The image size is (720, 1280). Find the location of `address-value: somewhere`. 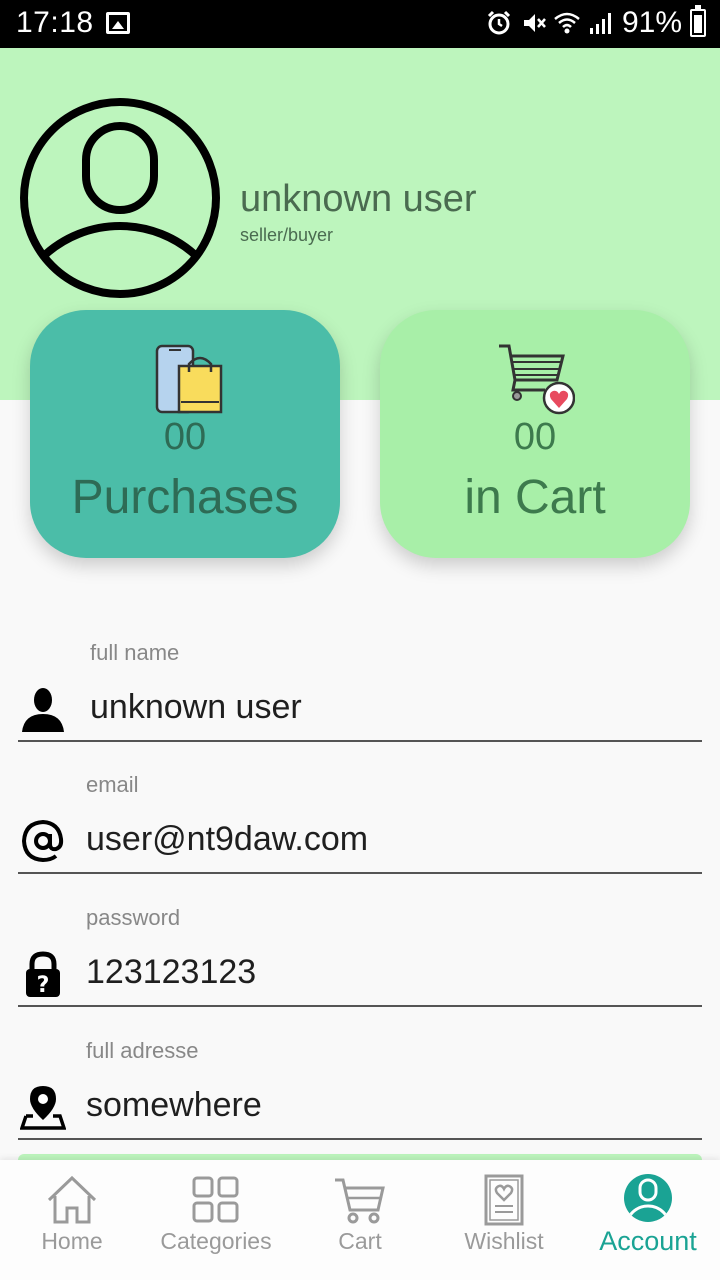

address-value: somewhere is located at coordinates (174, 1105).